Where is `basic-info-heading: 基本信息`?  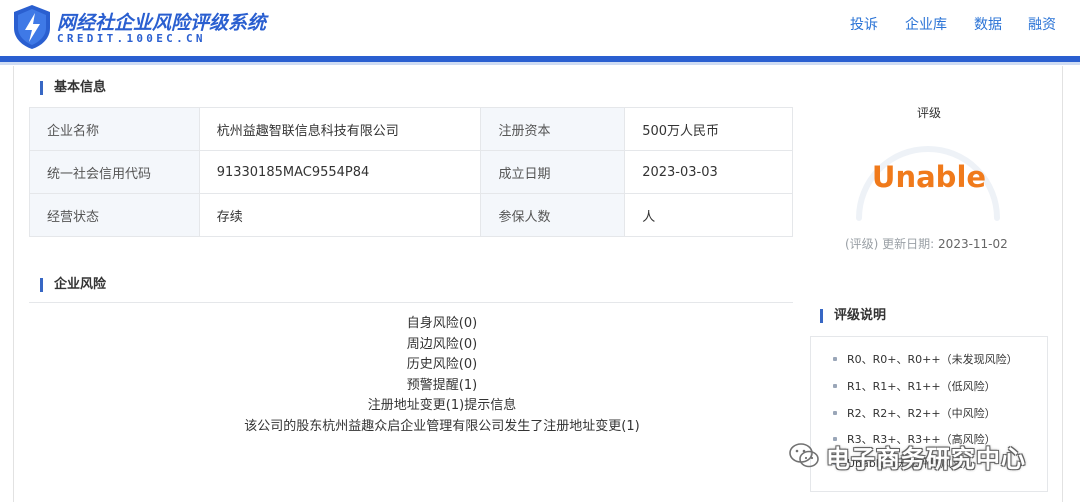
basic-info-heading: 基本信息 is located at coordinates (73, 88).